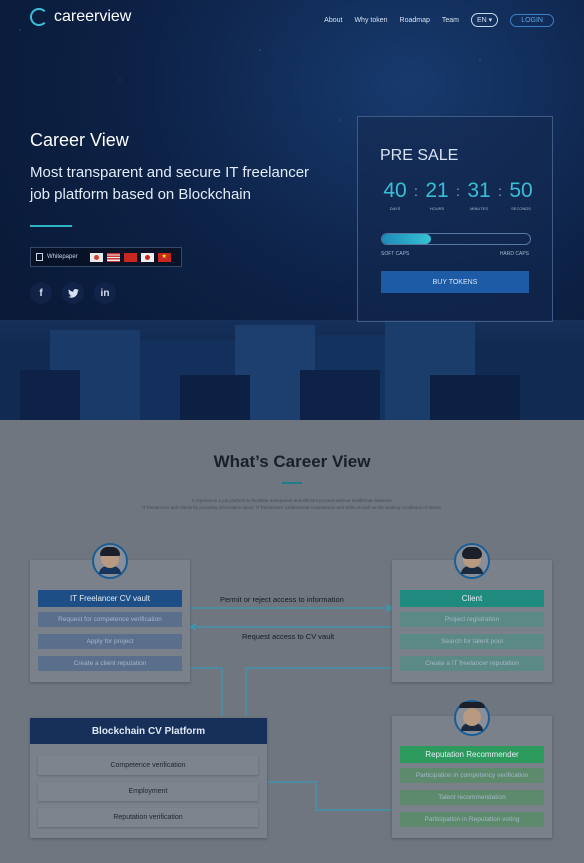 The width and height of the screenshot is (584, 863). I want to click on logo-icon, so click(39, 17).